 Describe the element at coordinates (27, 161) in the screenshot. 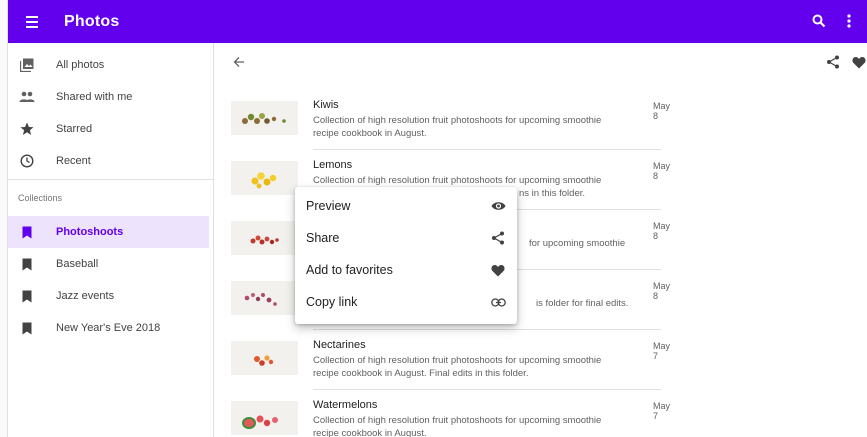

I see `clock-icon` at that location.